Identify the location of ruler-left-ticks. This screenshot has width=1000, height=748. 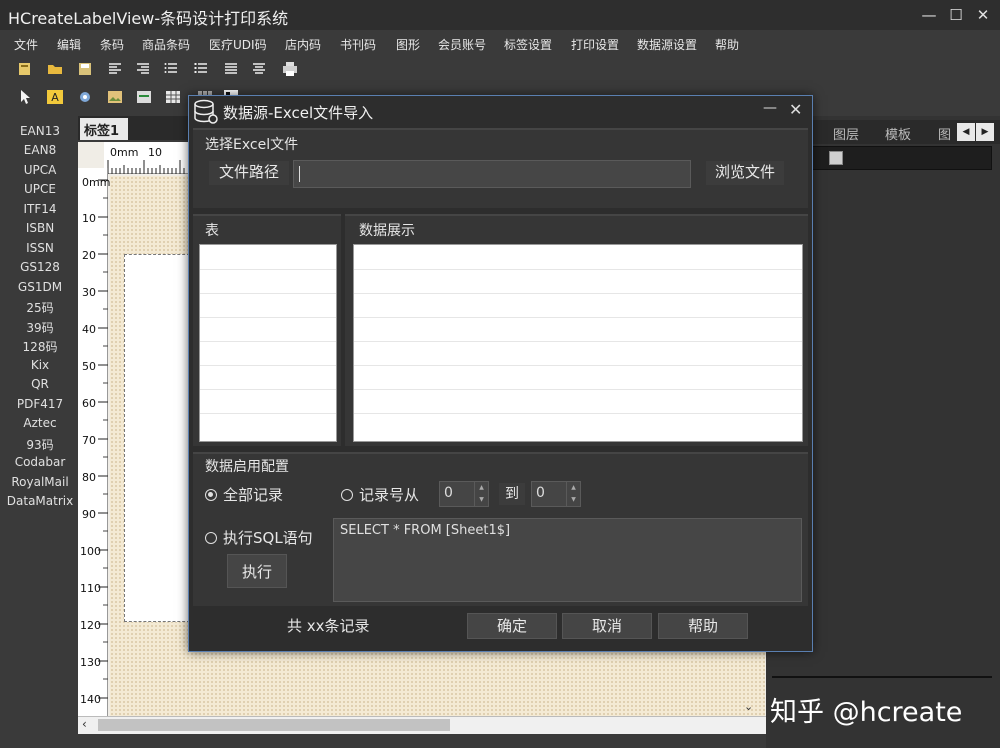
(103, 439).